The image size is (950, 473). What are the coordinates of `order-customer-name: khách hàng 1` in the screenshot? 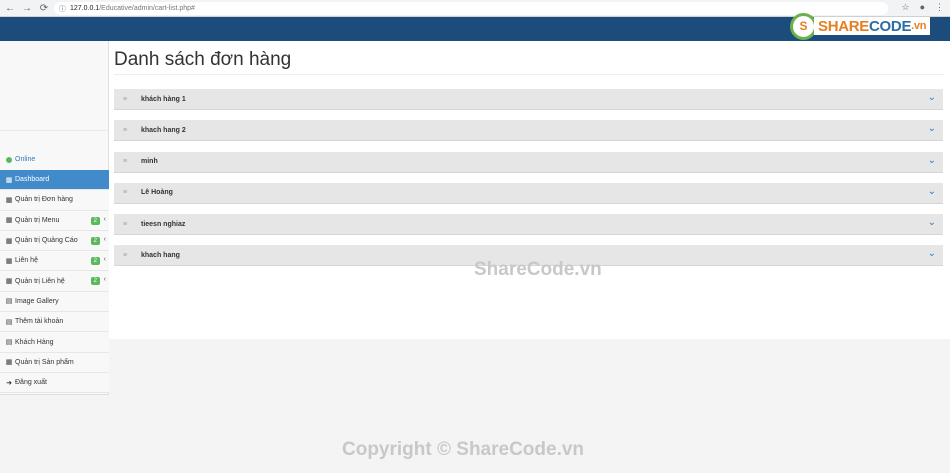 It's located at (163, 99).